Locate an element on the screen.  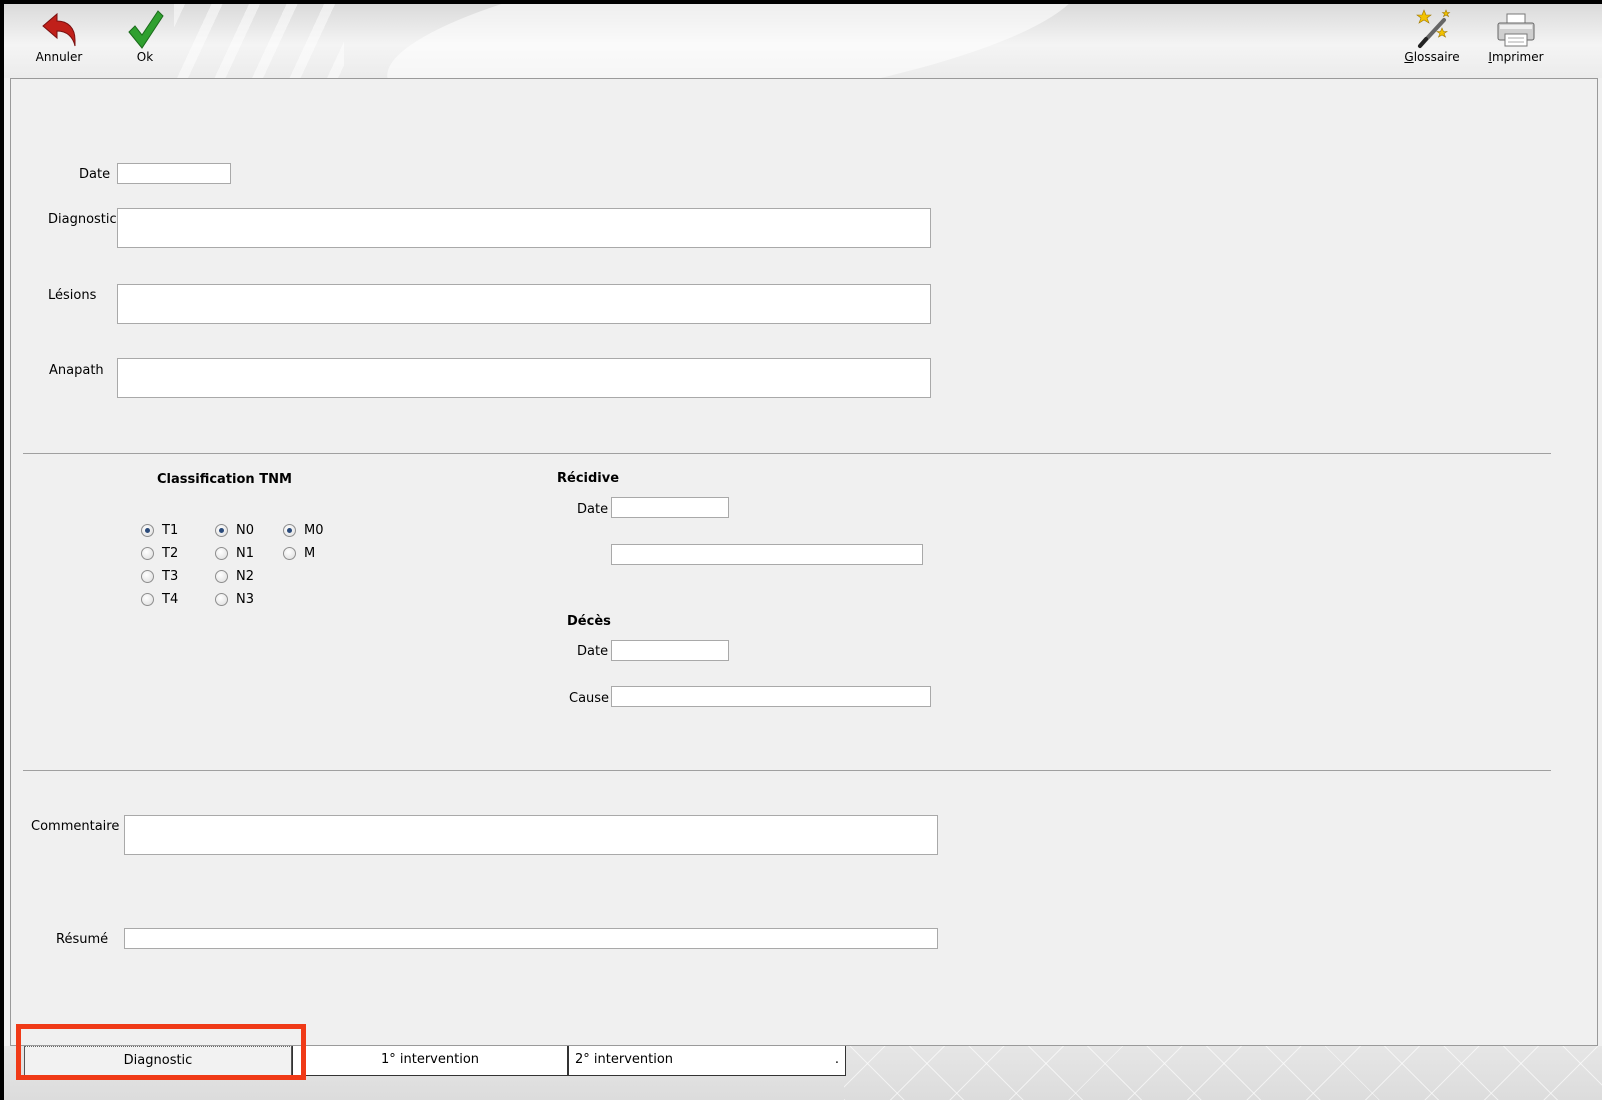
radio-t3: T3 is located at coordinates (159, 576).